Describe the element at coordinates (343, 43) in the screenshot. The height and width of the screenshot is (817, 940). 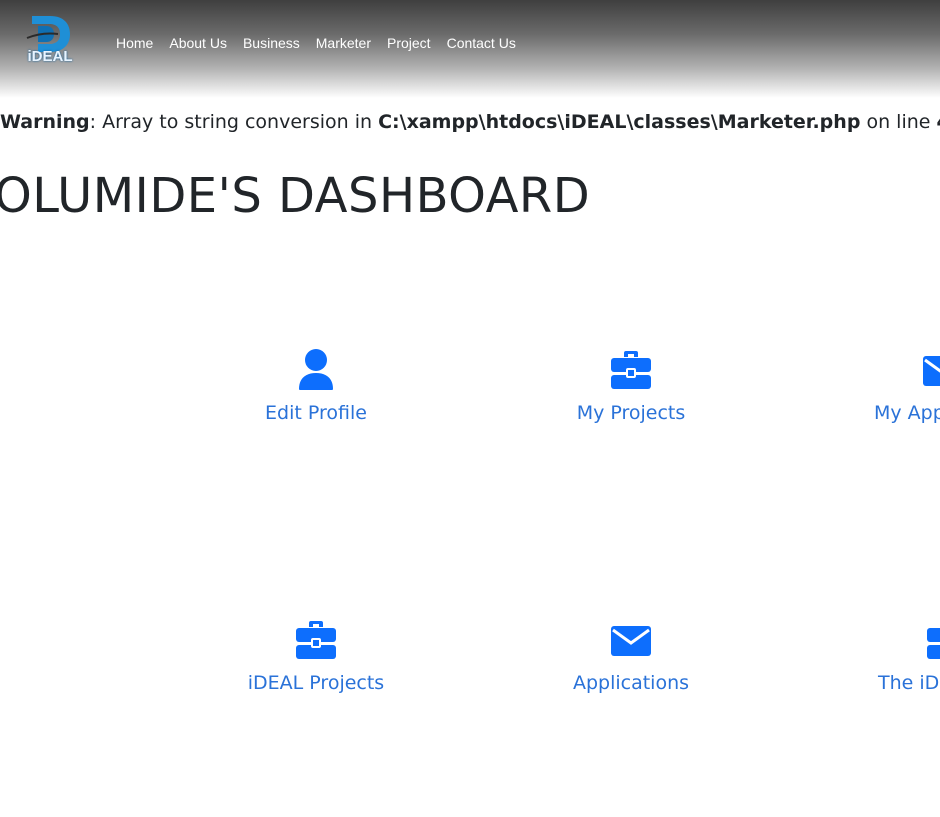
I see `nav-marketer: Marketer` at that location.